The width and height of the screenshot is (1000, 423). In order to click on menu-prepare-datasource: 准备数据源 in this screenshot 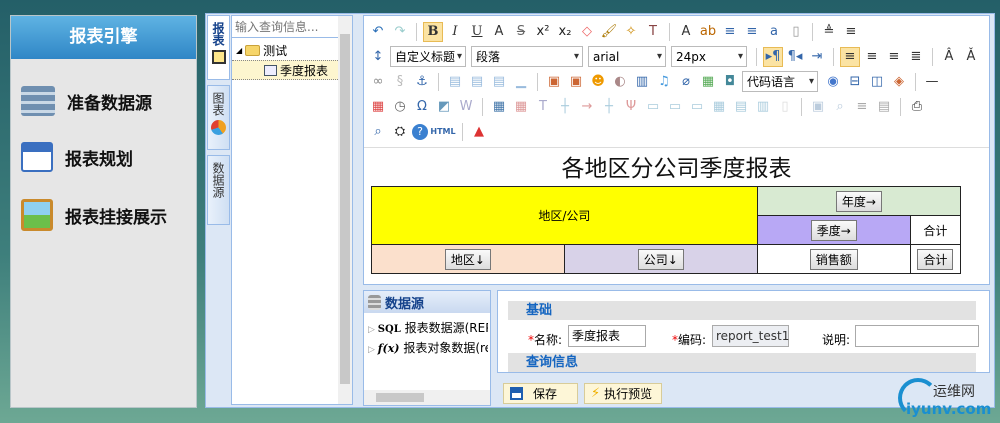, I will do `click(86, 101)`.